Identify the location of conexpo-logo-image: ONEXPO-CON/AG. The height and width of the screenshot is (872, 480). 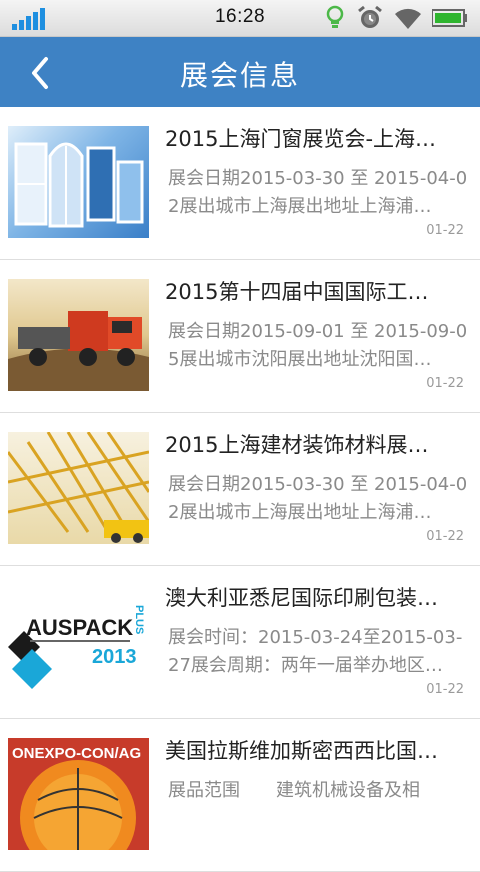
(78, 794).